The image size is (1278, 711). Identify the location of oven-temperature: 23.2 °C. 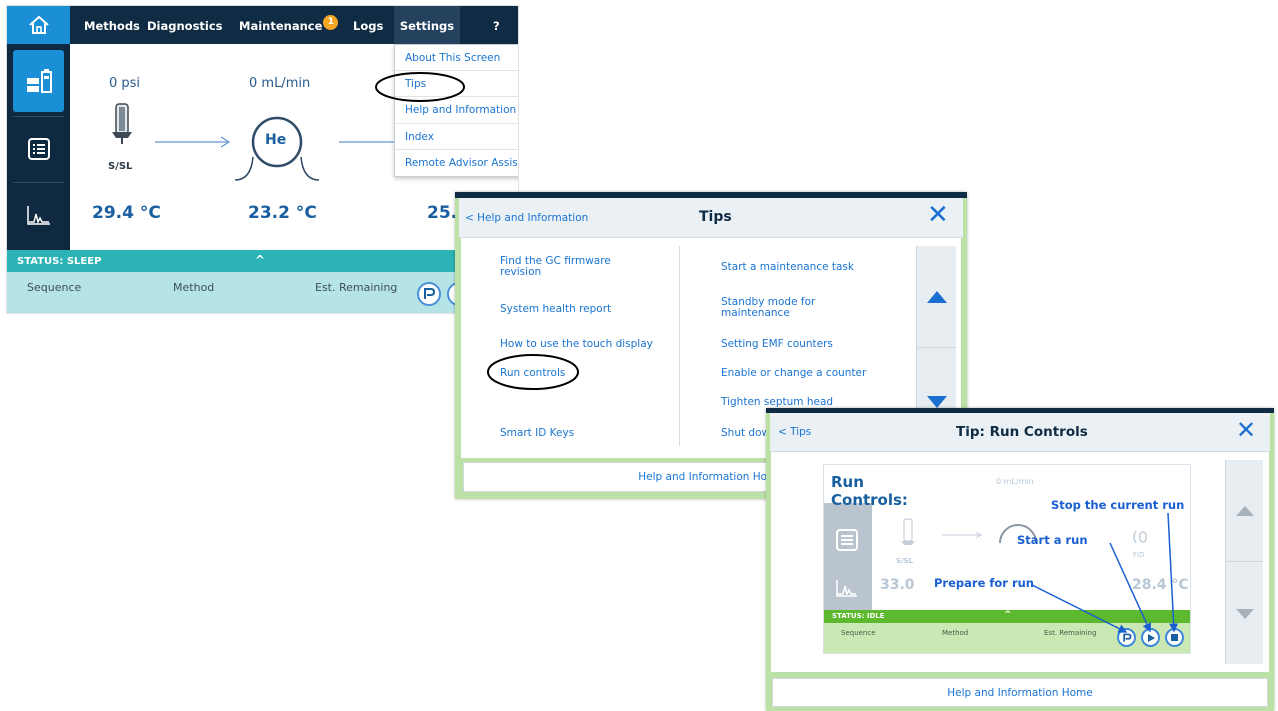
(282, 213).